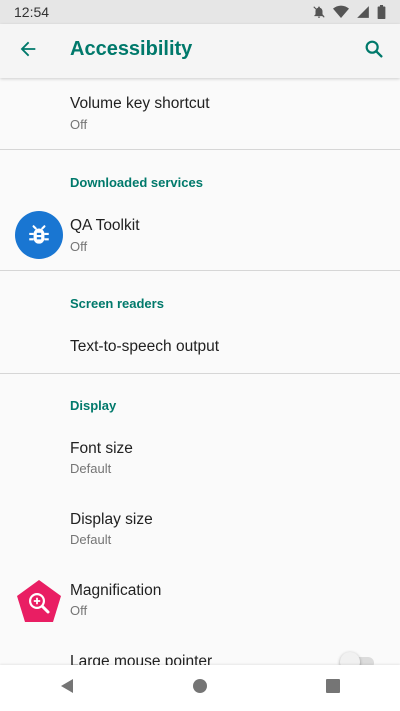  I want to click on list-item-display-size: Display size Default, so click(200, 531).